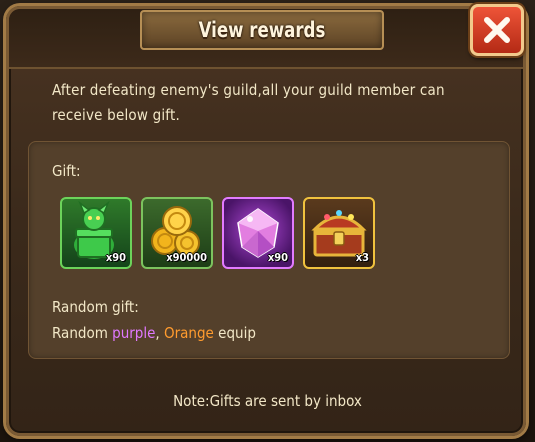 The width and height of the screenshot is (535, 442). Describe the element at coordinates (267, 401) in the screenshot. I see `inbox-note: Note:Gifts are sent by inbox` at that location.